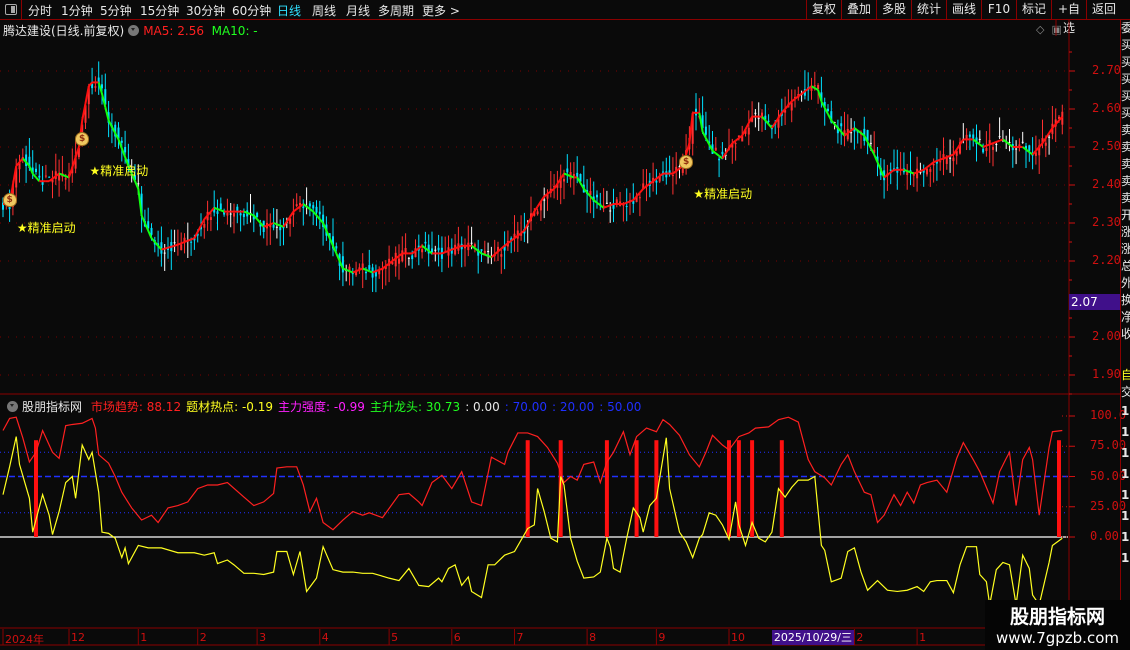 The height and width of the screenshot is (650, 1130). What do you see at coordinates (393, 407) in the screenshot?
I see `indicator-label: 主升龙头` at bounding box center [393, 407].